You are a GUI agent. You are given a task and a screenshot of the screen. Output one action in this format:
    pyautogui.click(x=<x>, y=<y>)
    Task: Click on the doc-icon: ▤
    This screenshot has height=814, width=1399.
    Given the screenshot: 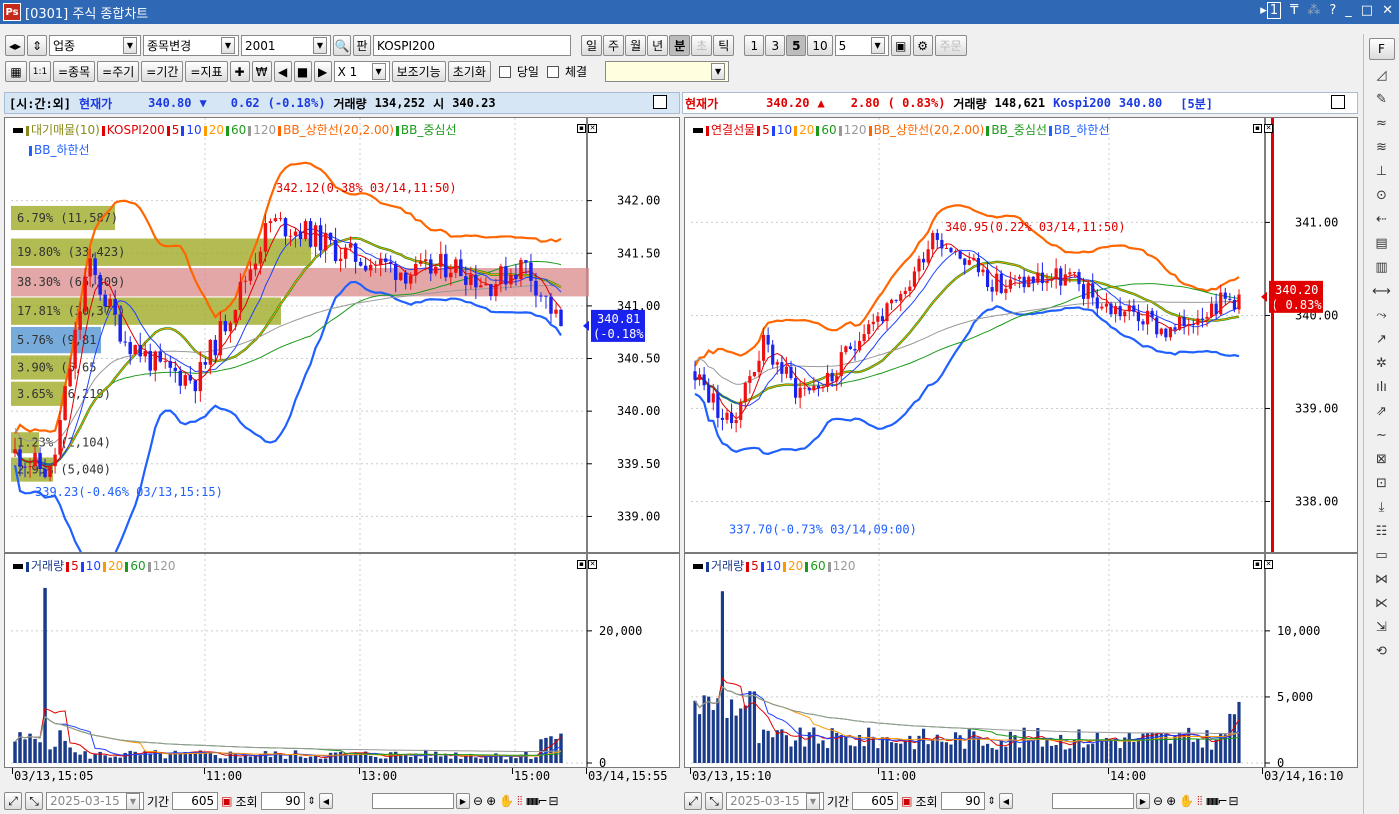 What is the action you would take?
    pyautogui.click(x=1382, y=246)
    